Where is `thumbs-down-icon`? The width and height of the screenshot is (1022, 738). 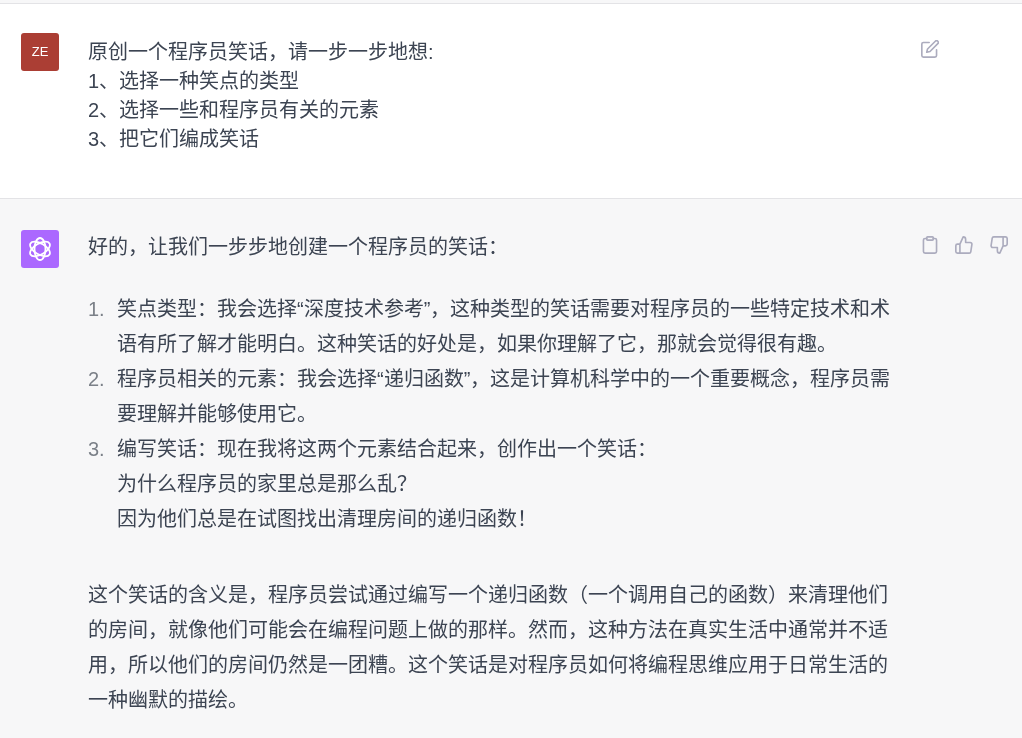
thumbs-down-icon is located at coordinates (999, 245).